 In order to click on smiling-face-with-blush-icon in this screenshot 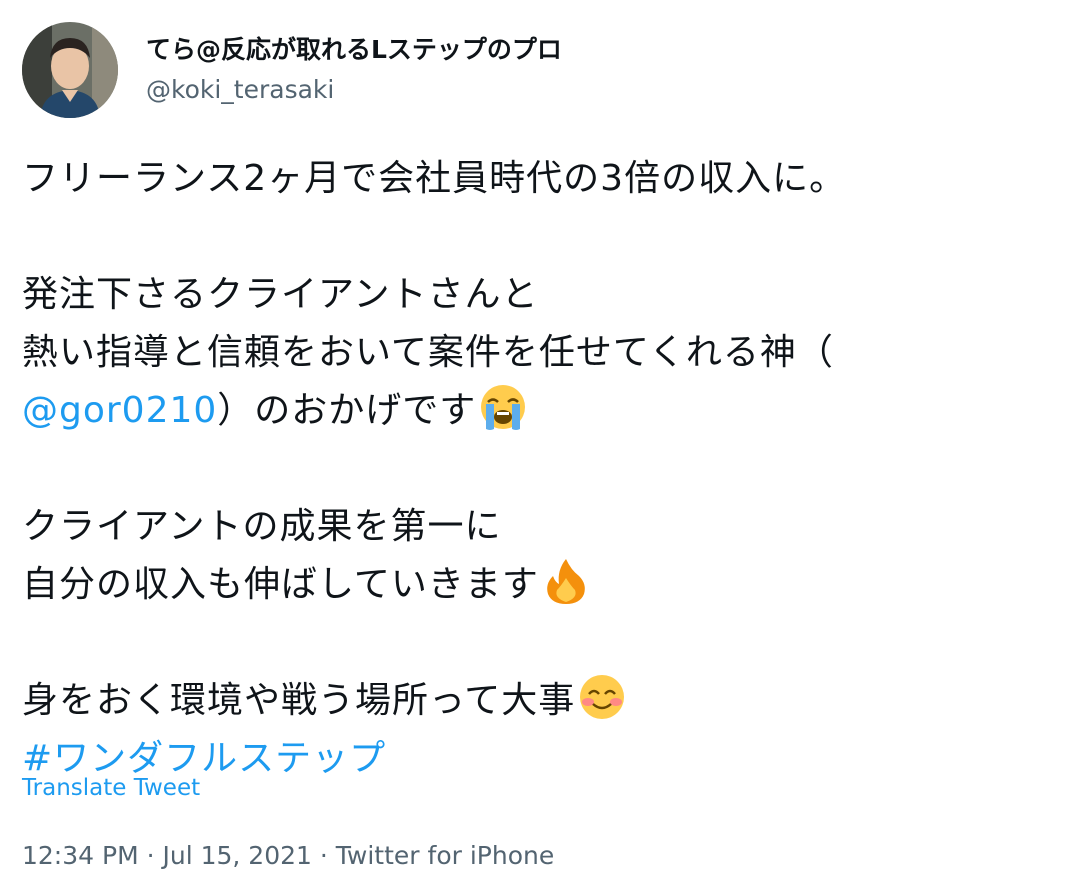, I will do `click(602, 697)`.